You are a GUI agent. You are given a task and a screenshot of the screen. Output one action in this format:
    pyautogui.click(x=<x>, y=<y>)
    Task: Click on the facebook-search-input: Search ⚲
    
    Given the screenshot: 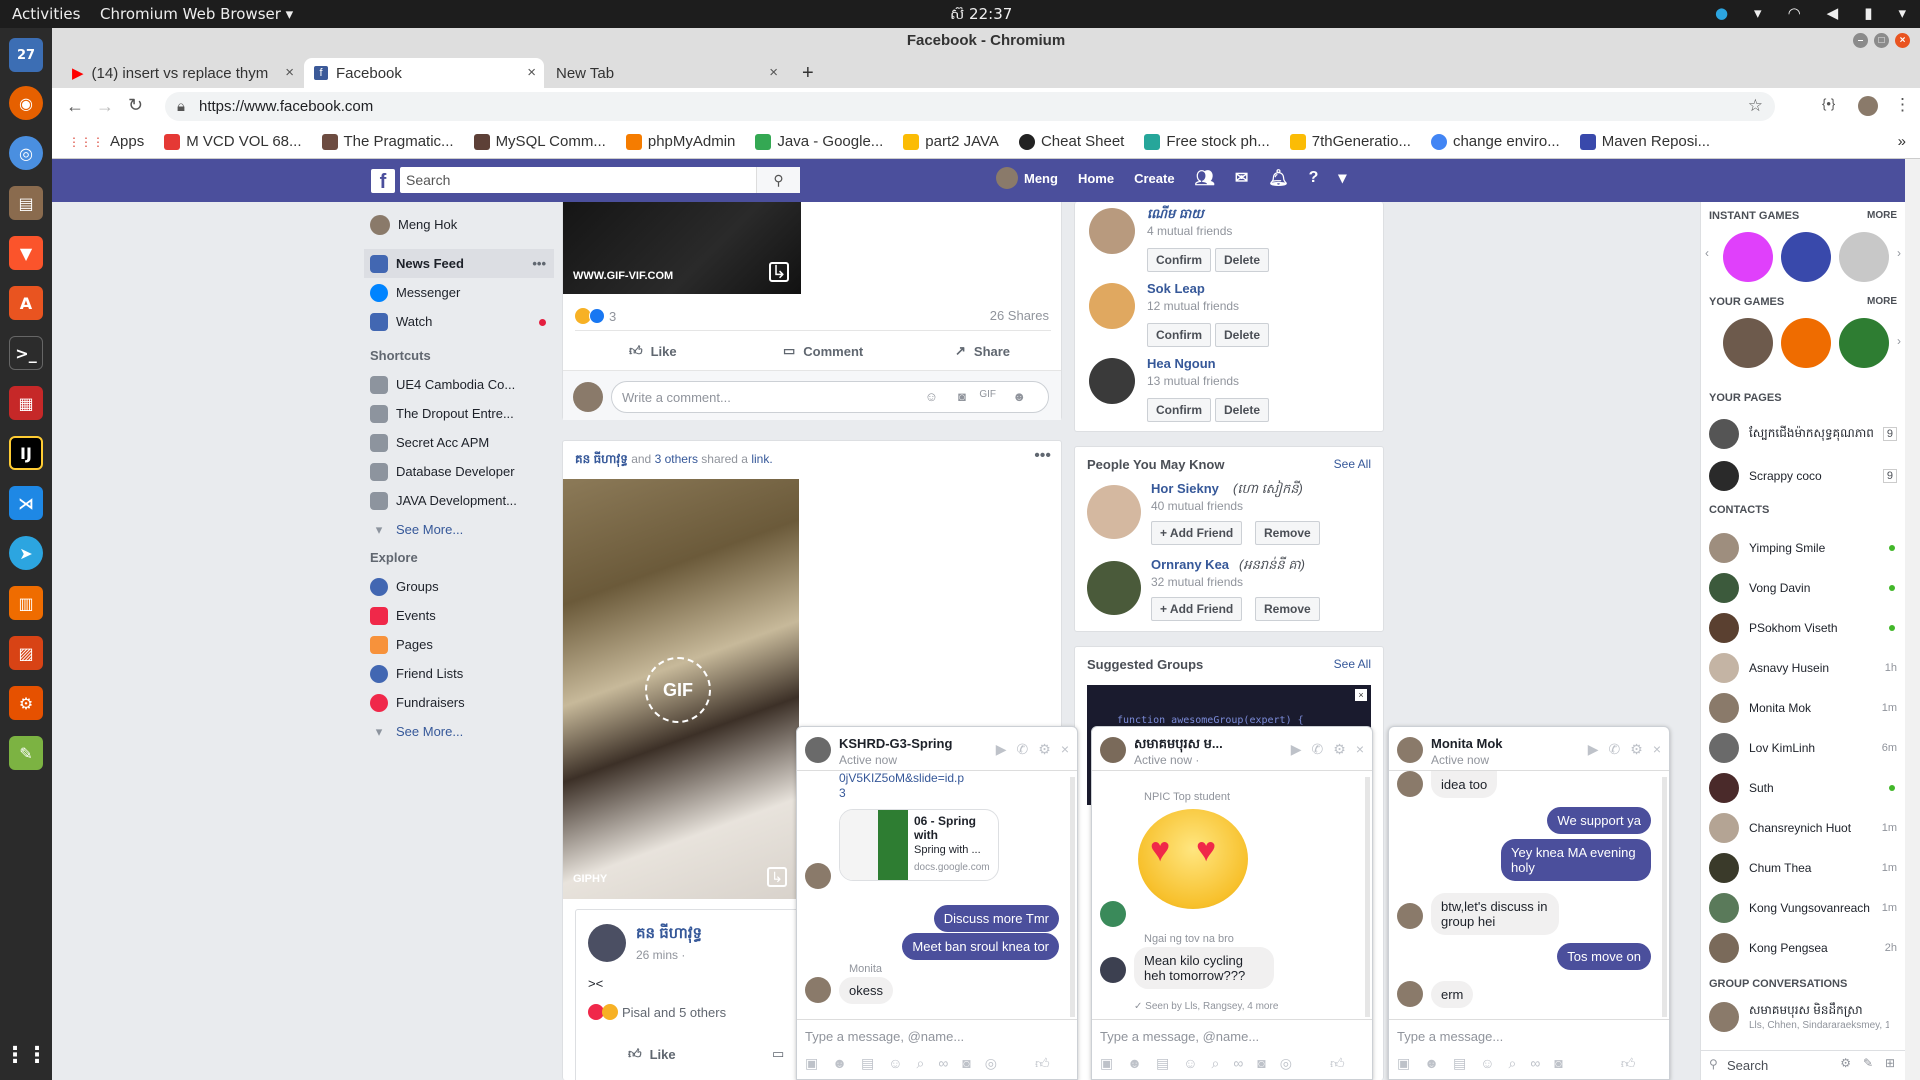 What is the action you would take?
    pyautogui.click(x=600, y=180)
    